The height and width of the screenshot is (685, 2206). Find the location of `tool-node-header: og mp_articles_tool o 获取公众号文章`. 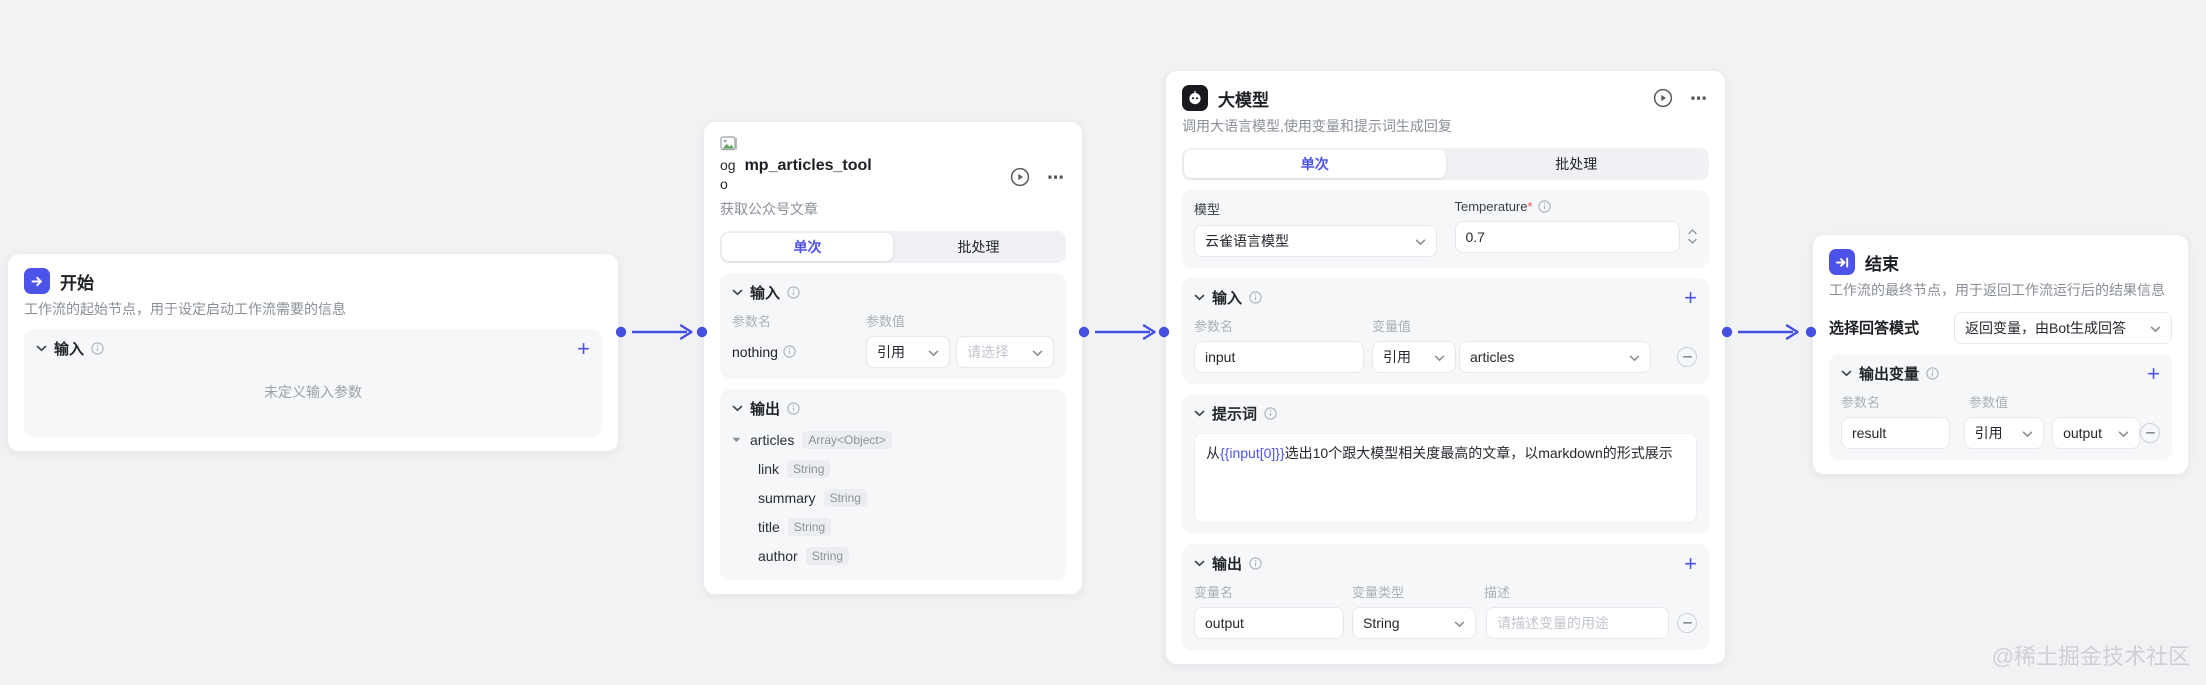

tool-node-header: og mp_articles_tool o 获取公众号文章 is located at coordinates (796, 177).